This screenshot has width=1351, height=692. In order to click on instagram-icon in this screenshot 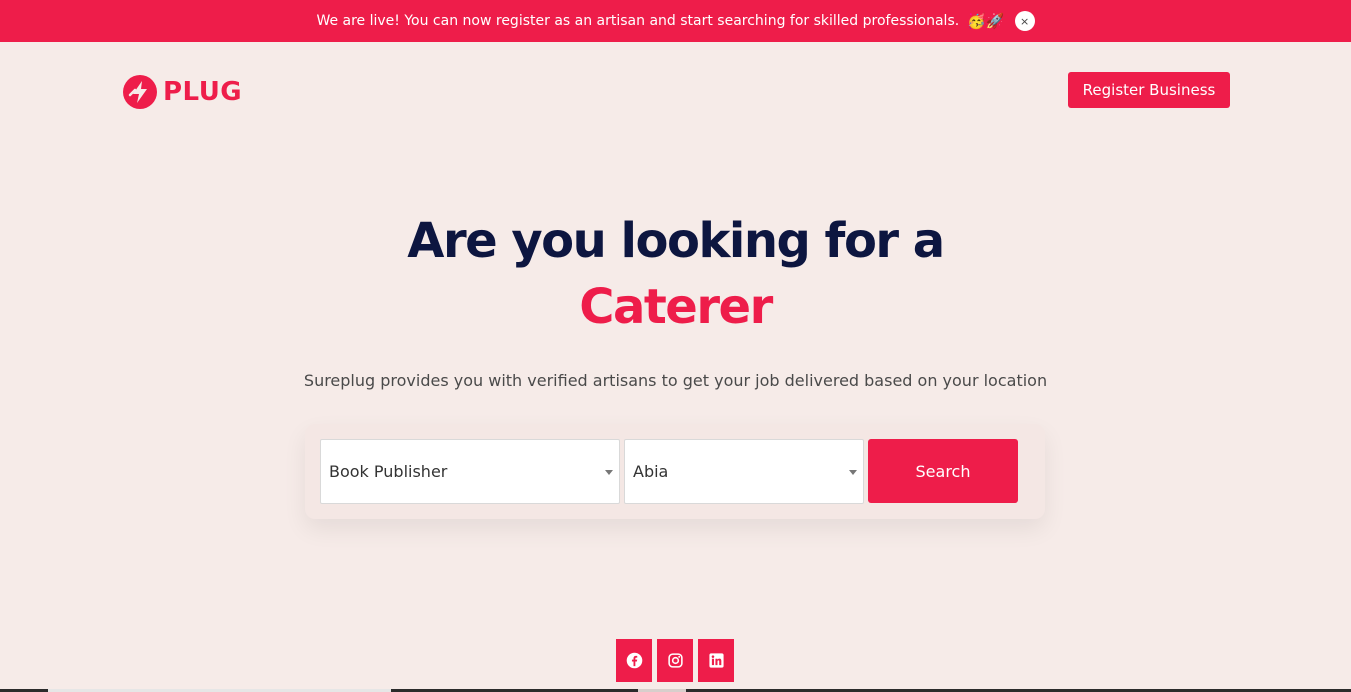, I will do `click(675, 660)`.